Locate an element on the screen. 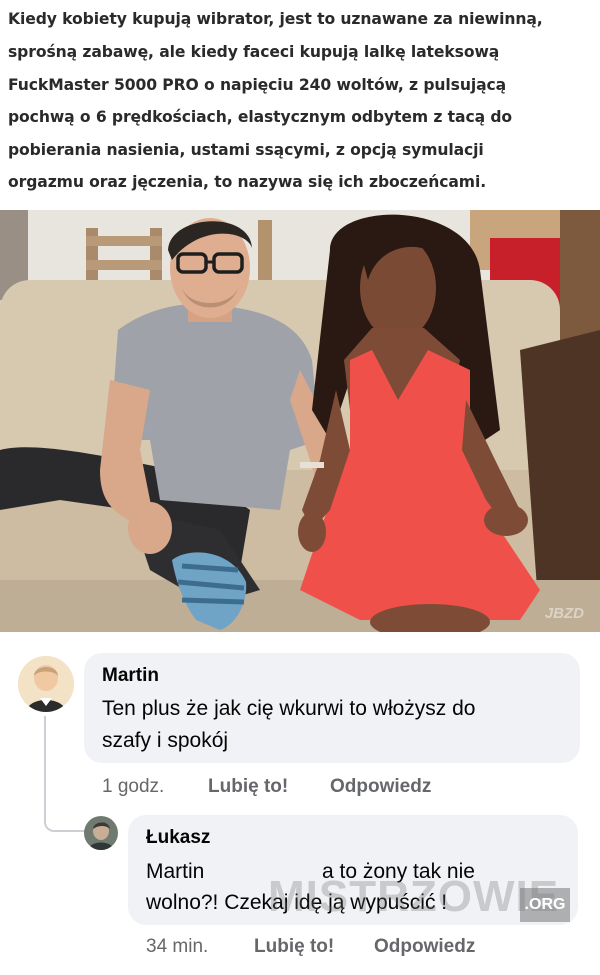 This screenshot has width=600, height=975. site-watermark: MISTRZOWIE .ORG is located at coordinates (423, 902).